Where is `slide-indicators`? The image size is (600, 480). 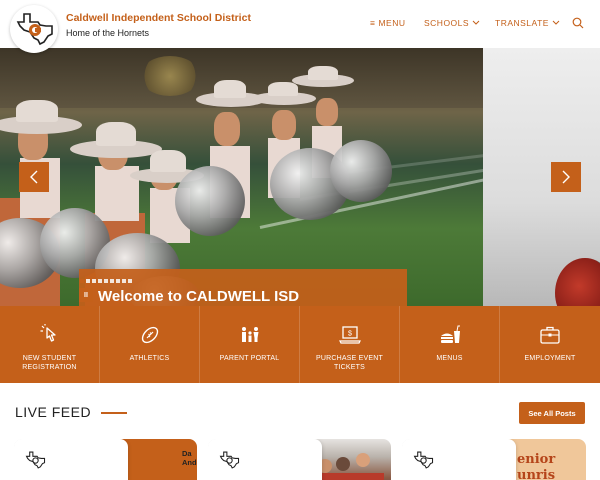 slide-indicators is located at coordinates (106, 281).